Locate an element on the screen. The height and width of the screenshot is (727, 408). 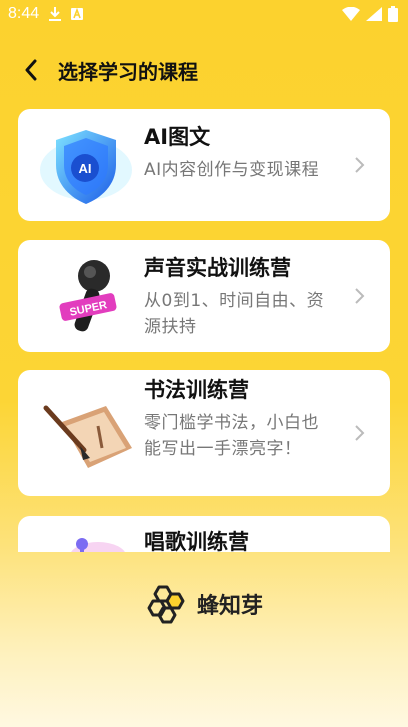
course-title: AI图文 is located at coordinates (177, 137).